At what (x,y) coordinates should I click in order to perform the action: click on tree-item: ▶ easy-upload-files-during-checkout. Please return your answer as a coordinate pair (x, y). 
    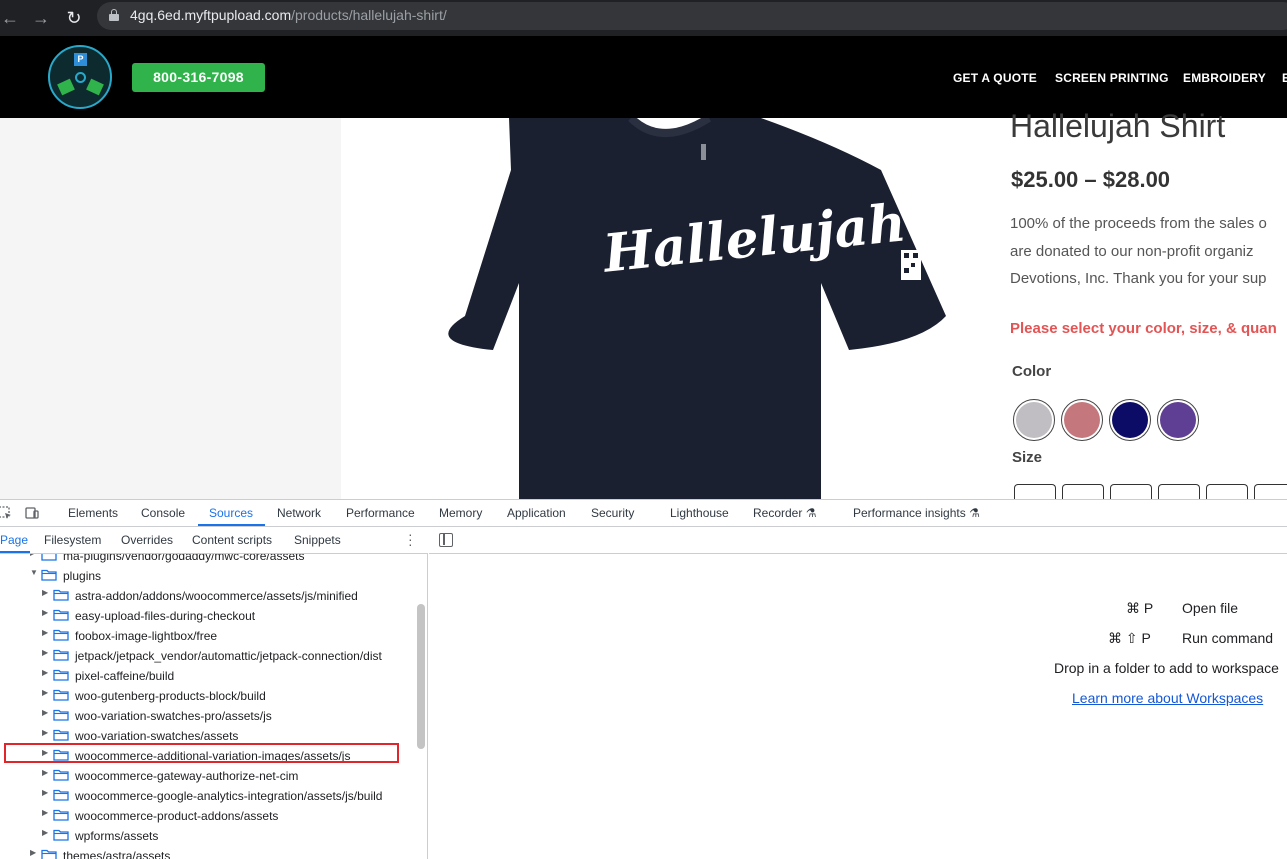
    Looking at the image, I should click on (205, 616).